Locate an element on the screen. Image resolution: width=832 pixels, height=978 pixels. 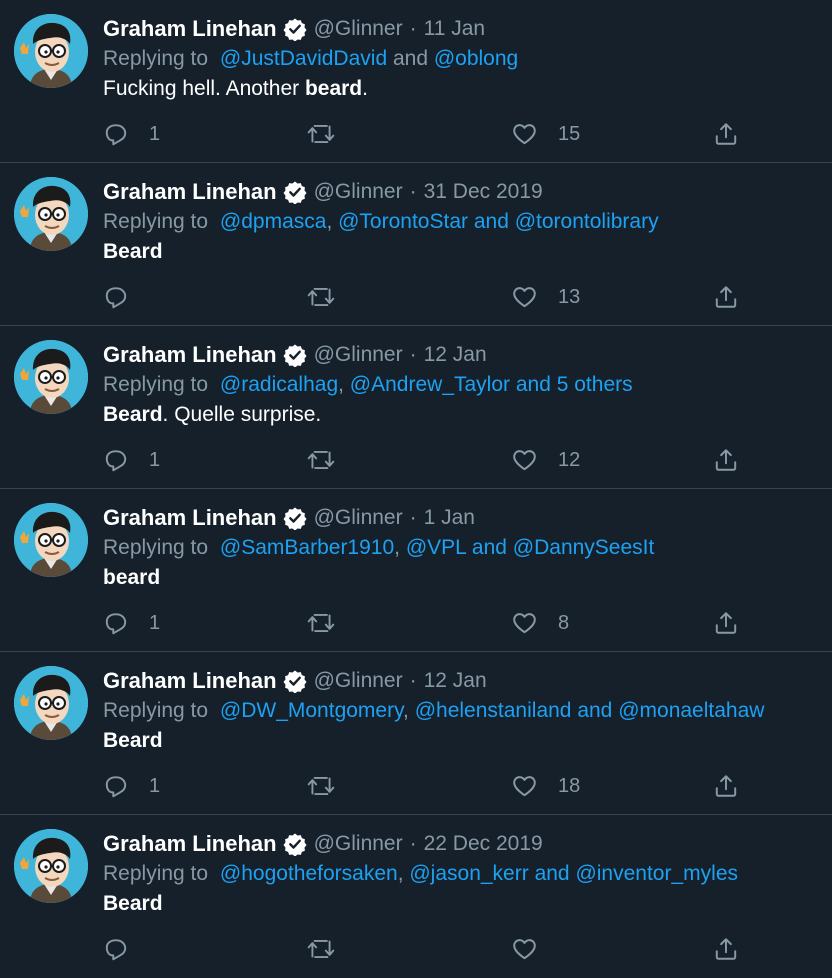
replying-to-mentions: @SamBarber1910, @VPL and @DannySeesIt is located at coordinates (437, 547).